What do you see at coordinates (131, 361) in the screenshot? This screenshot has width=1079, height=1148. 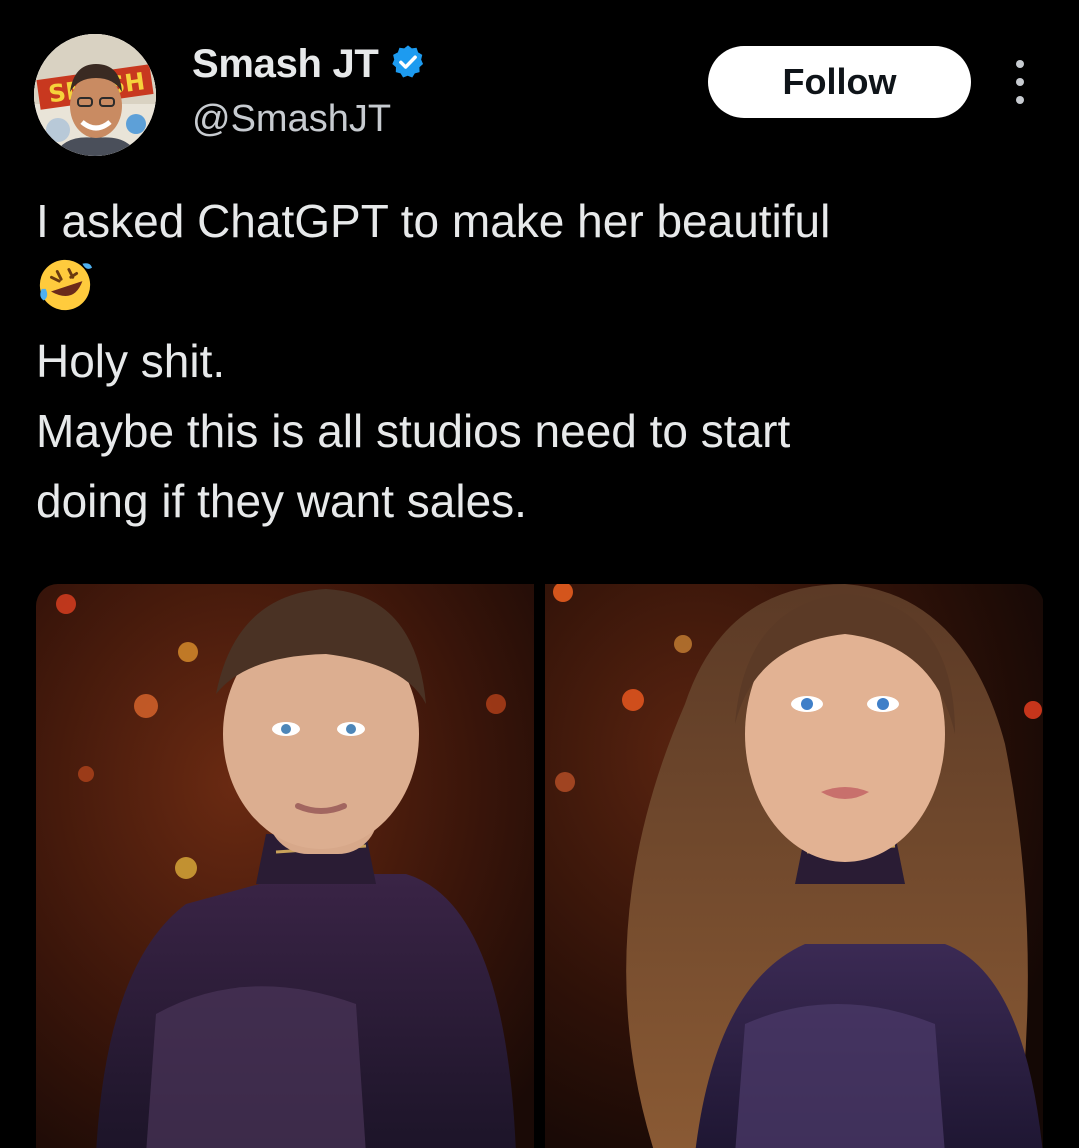 I see `post-text-line: Holy shit.` at bounding box center [131, 361].